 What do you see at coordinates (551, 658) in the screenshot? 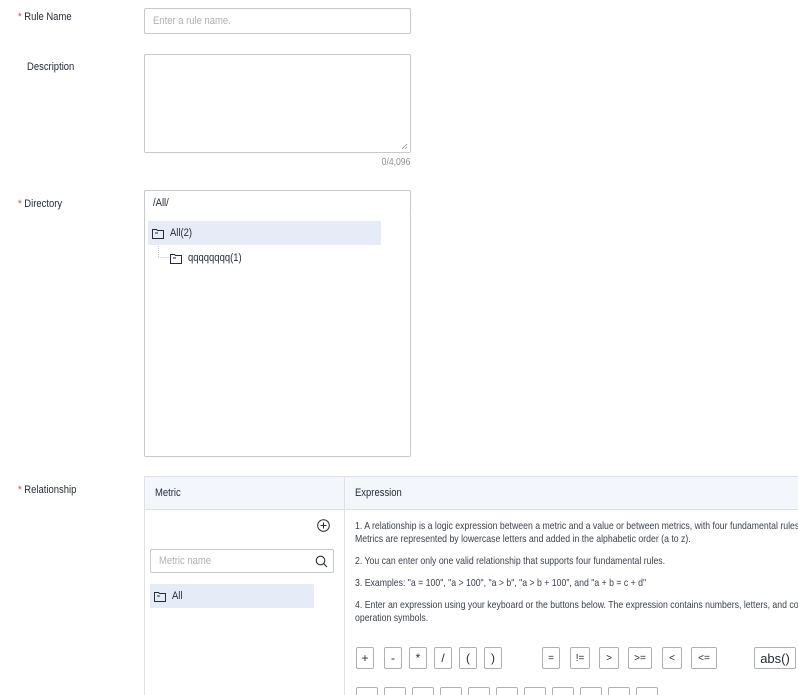
I see `equals-button: =` at bounding box center [551, 658].